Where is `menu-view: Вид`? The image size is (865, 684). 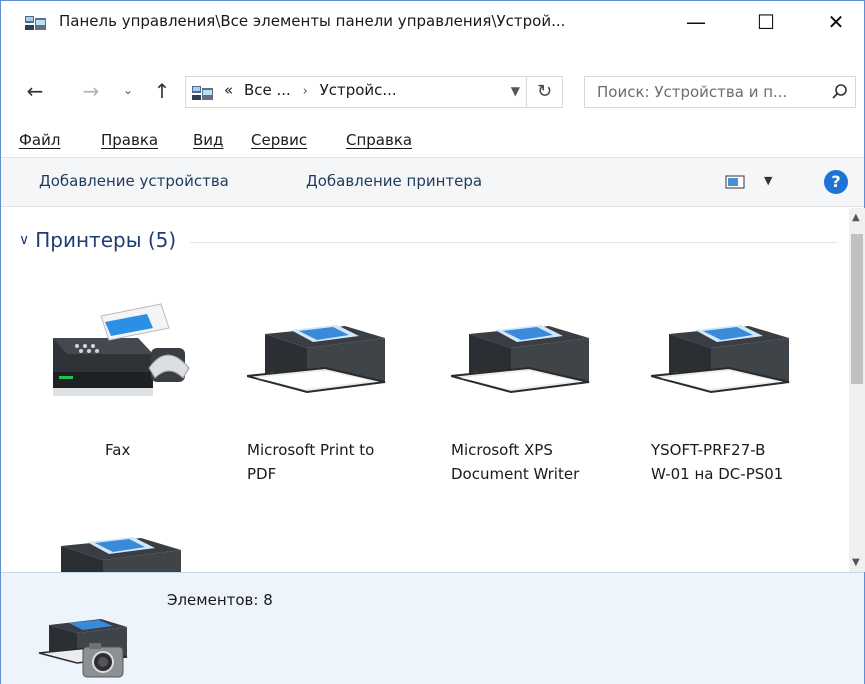
menu-view: Вид is located at coordinates (208, 140).